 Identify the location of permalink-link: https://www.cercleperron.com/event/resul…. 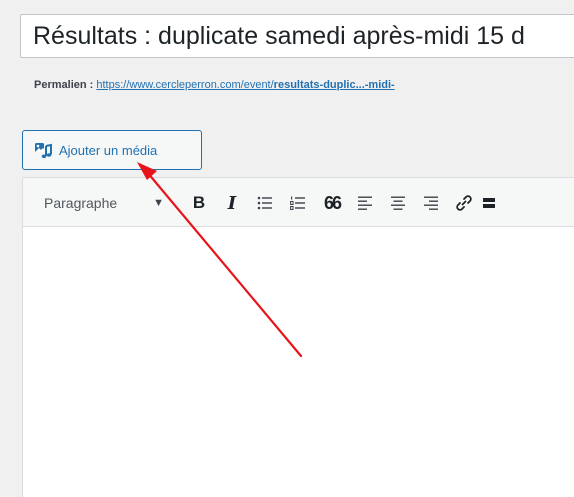
(245, 85).